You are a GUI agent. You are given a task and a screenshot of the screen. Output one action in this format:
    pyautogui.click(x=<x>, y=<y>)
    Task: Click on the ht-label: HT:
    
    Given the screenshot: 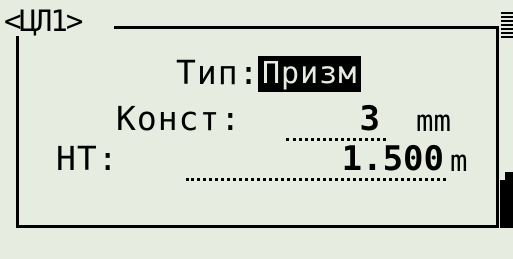 What is the action you would take?
    pyautogui.click(x=87, y=158)
    